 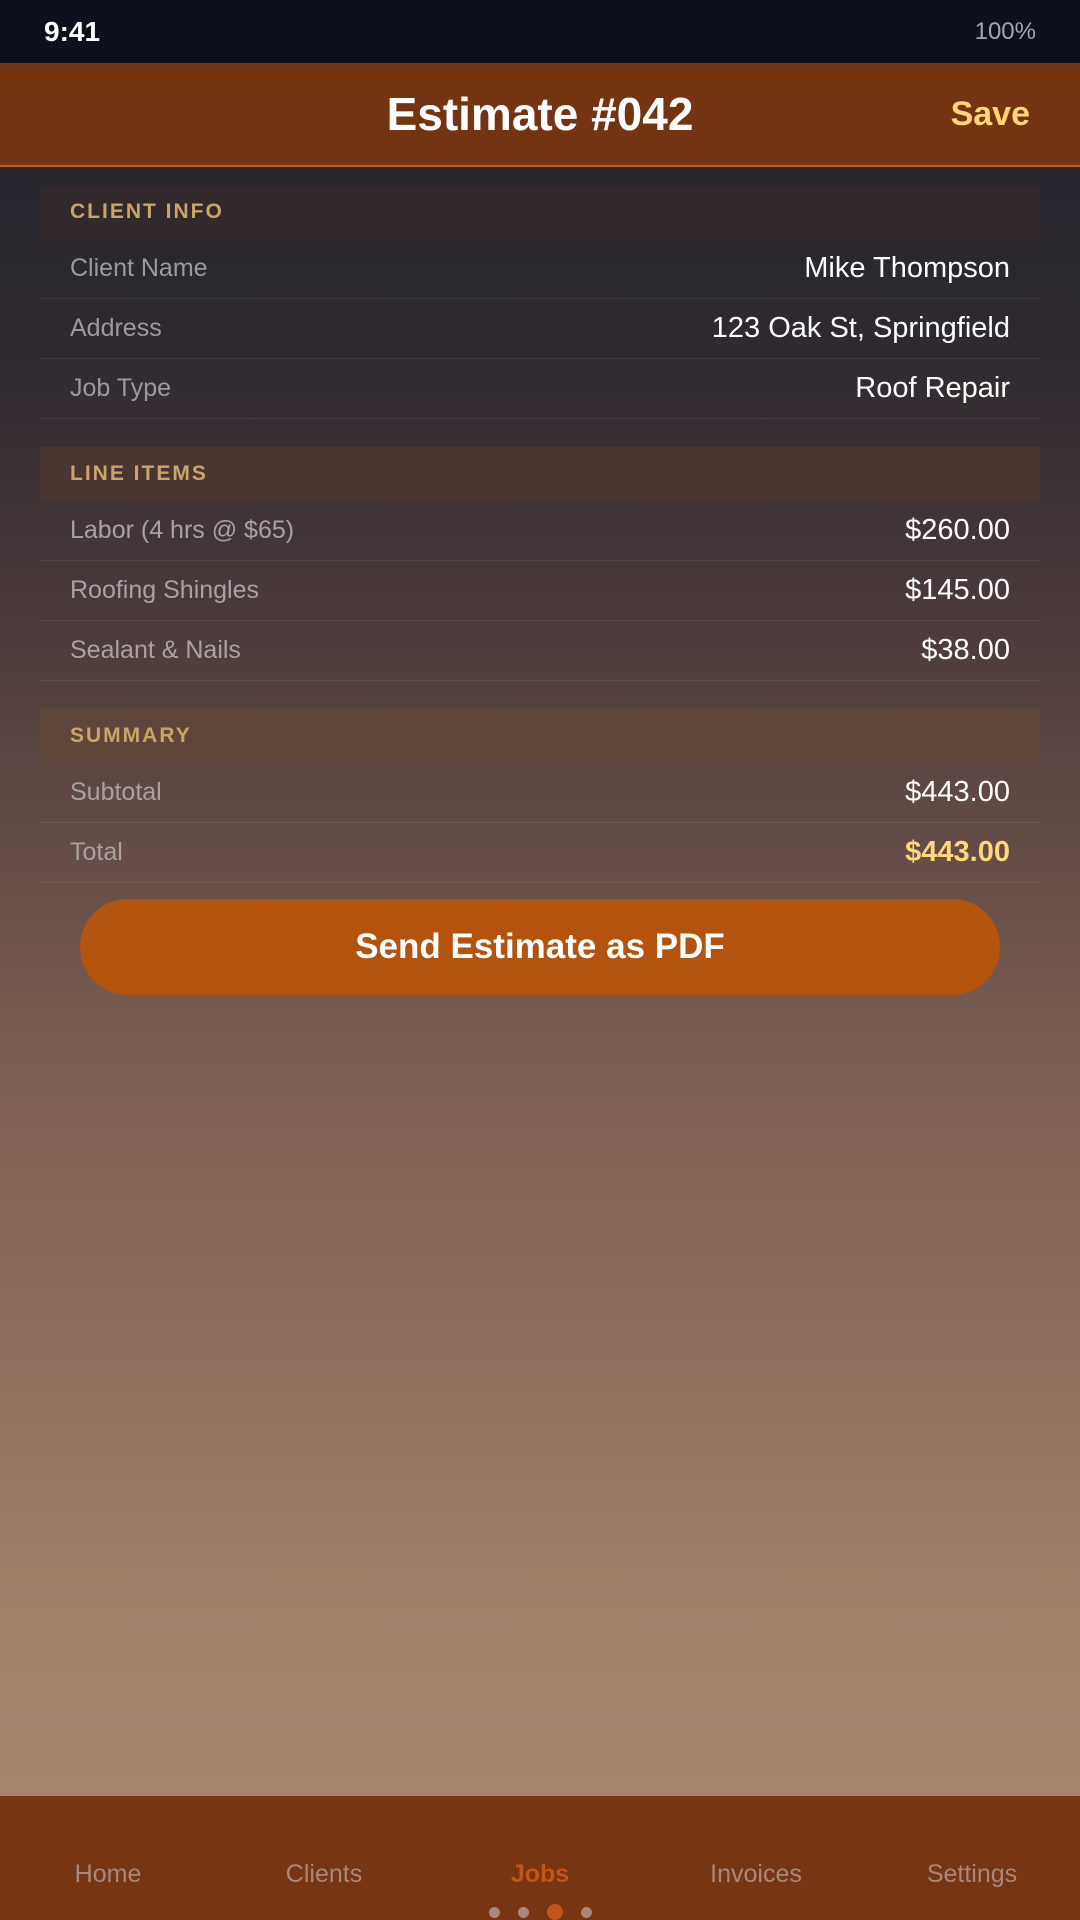 What do you see at coordinates (116, 328) in the screenshot?
I see `row-label: Address` at bounding box center [116, 328].